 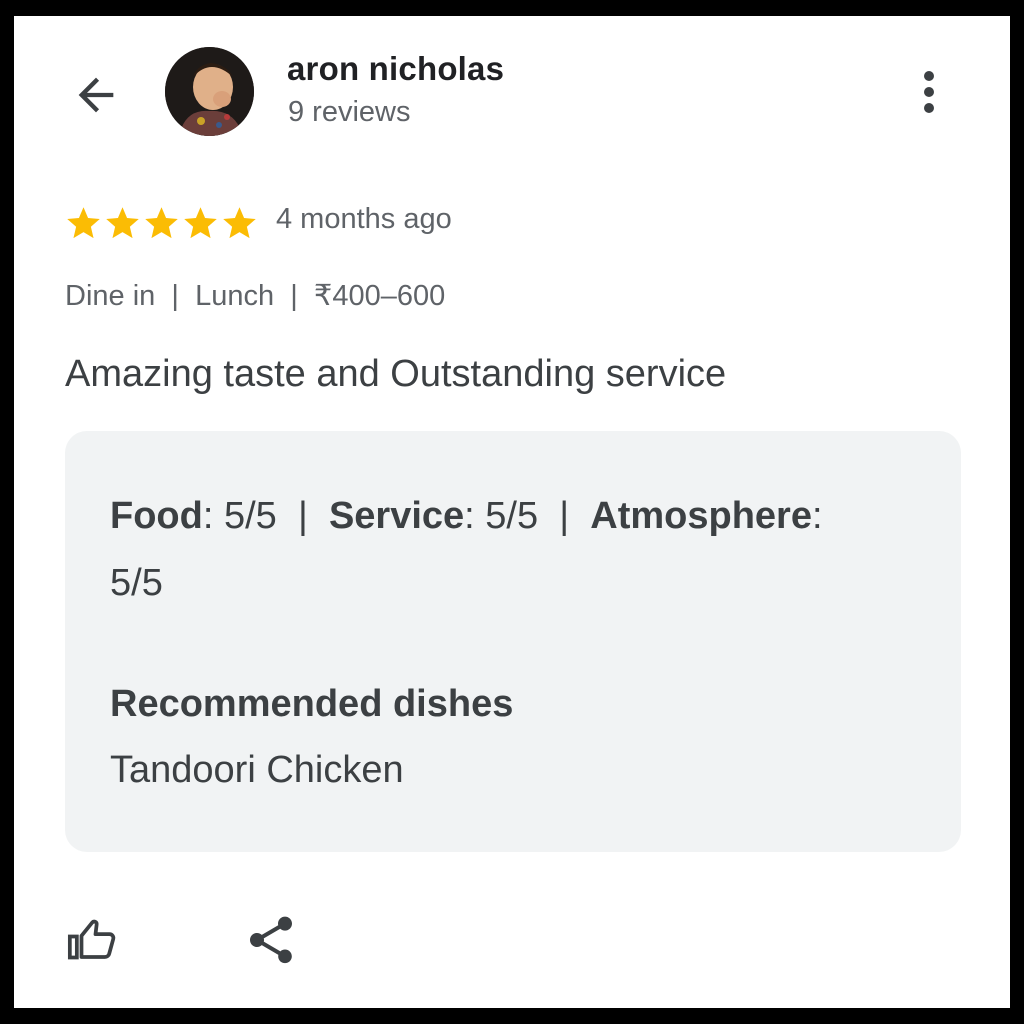 I want to click on dine-type: Dine in, so click(x=110, y=296).